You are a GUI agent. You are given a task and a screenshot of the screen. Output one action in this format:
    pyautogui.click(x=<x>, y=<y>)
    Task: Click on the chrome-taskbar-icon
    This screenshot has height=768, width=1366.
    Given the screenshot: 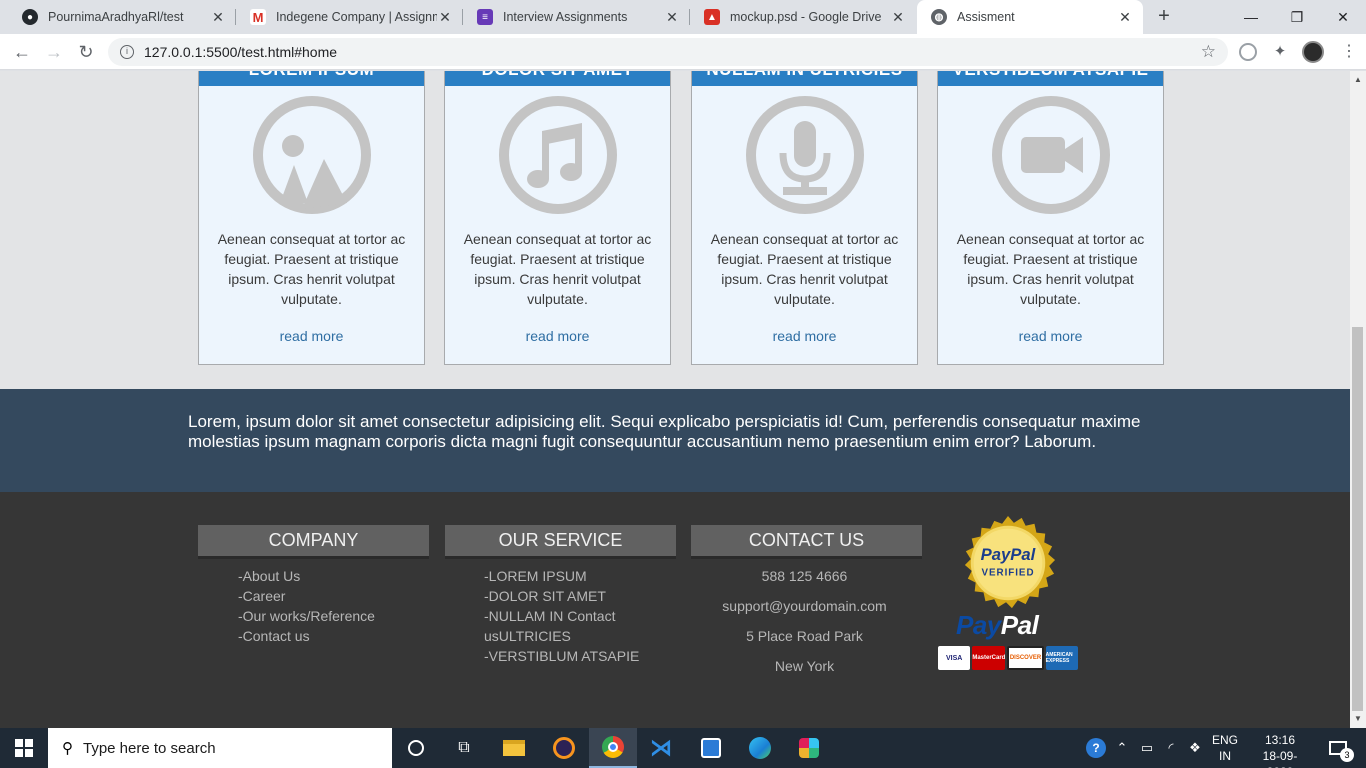 What is the action you would take?
    pyautogui.click(x=613, y=748)
    